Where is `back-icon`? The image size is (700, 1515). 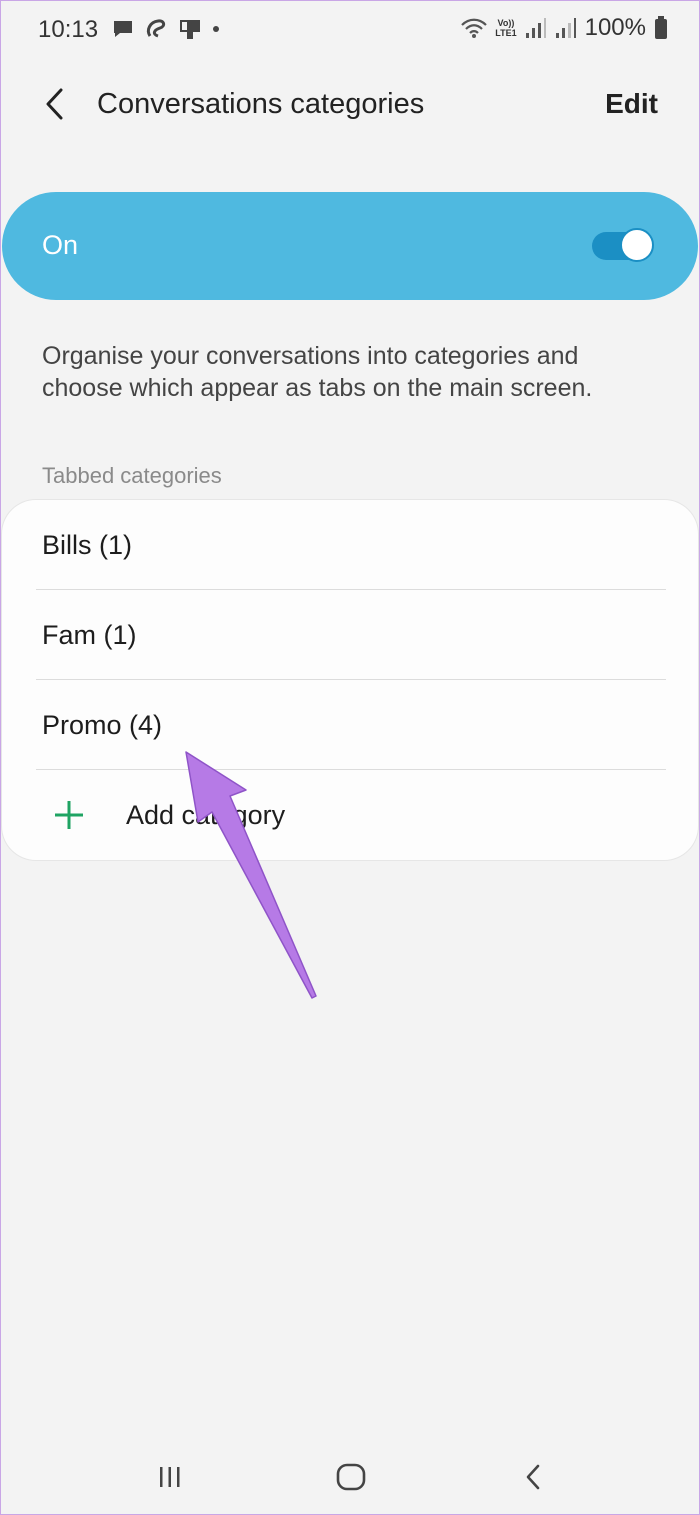
back-icon is located at coordinates (533, 1477).